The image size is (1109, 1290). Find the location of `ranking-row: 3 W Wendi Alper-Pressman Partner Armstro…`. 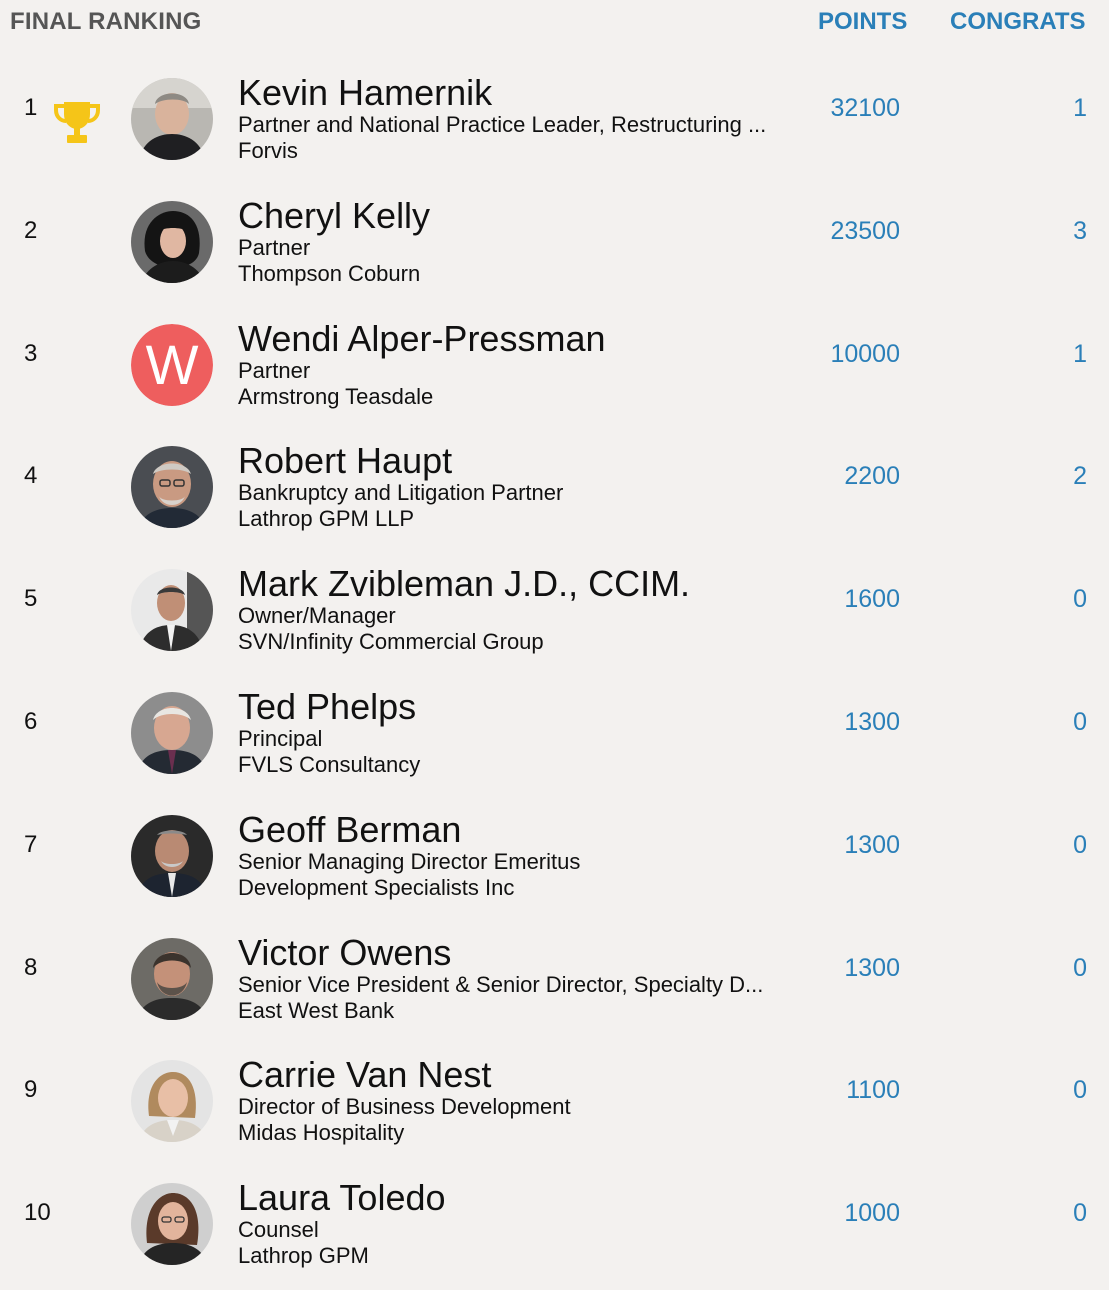

ranking-row: 3 W Wendi Alper-Pressman Partner Armstro… is located at coordinates (554, 369).